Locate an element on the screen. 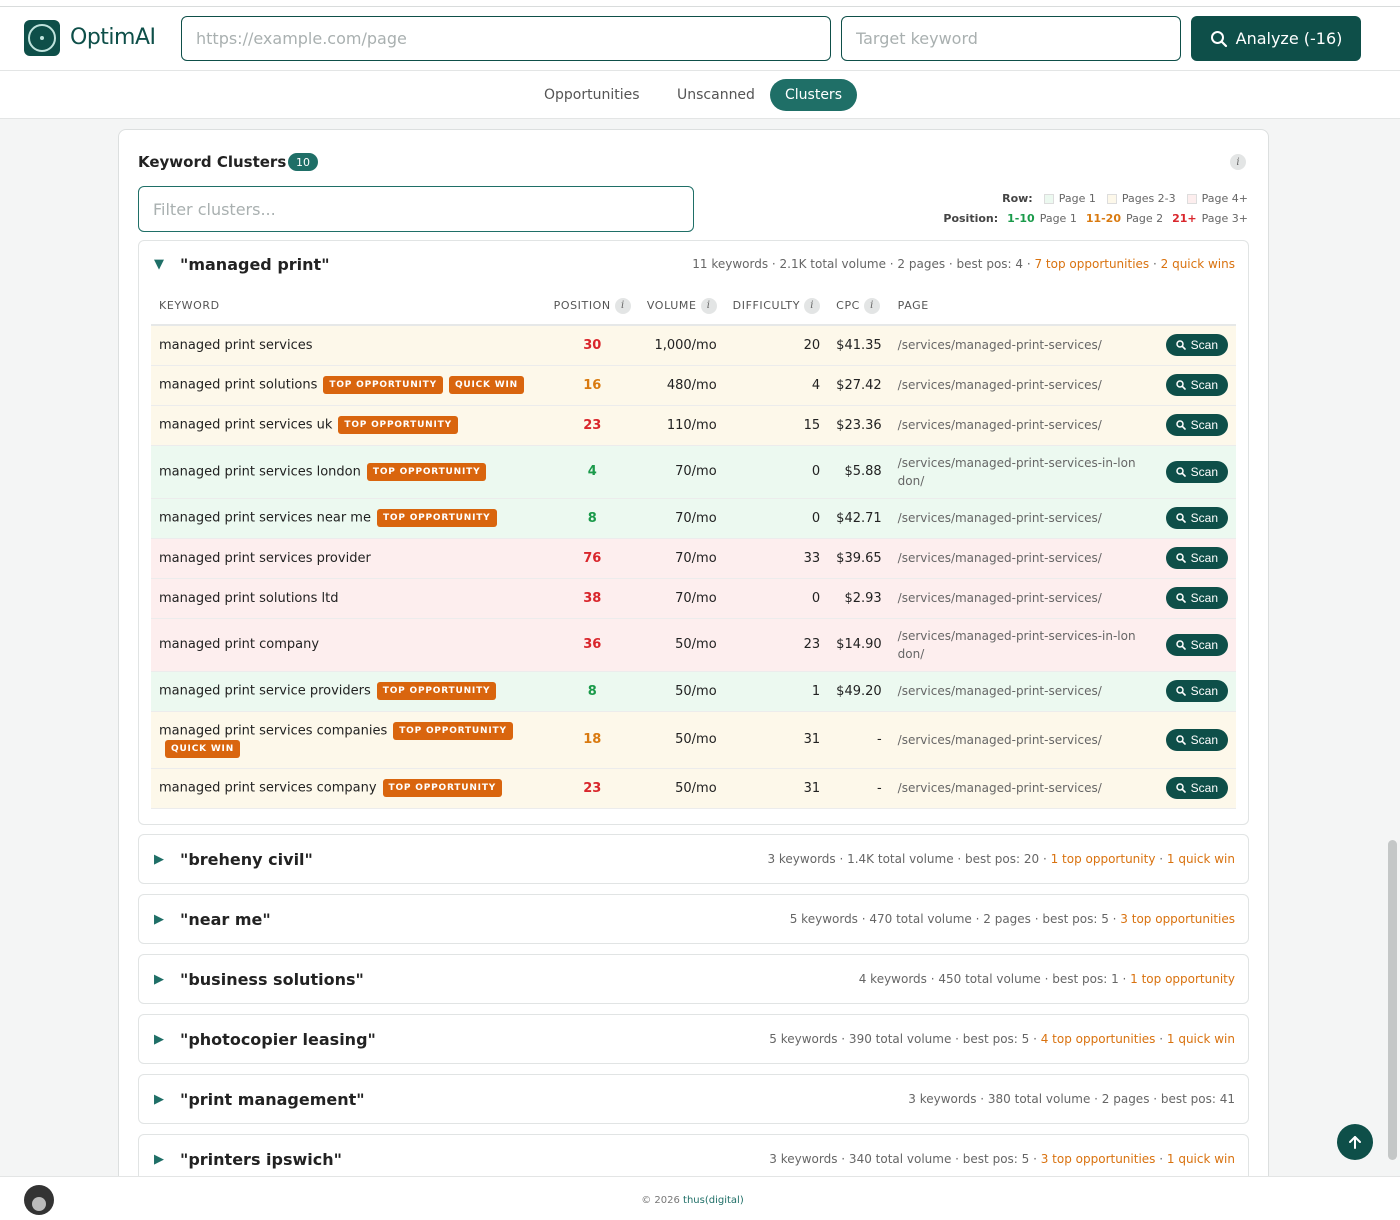 This screenshot has width=1400, height=1220. keyword-text: managed print services near me is located at coordinates (265, 518).